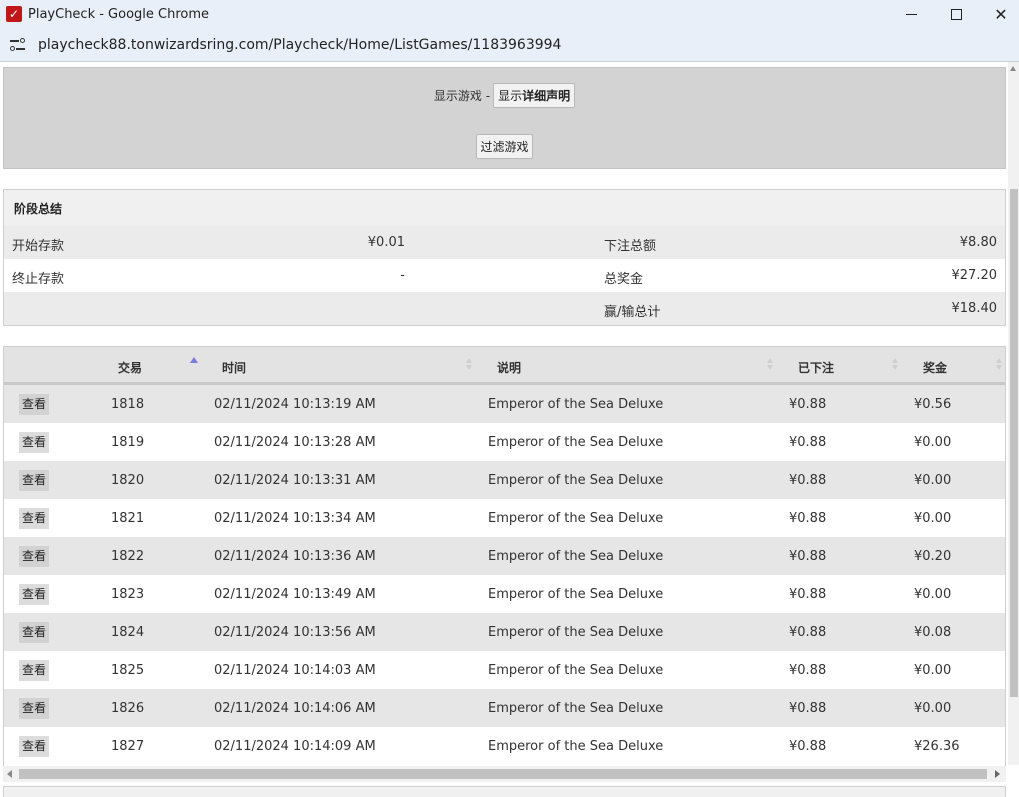  I want to click on time-cell: 02/11/2024 10:13:36 AM, so click(295, 556).